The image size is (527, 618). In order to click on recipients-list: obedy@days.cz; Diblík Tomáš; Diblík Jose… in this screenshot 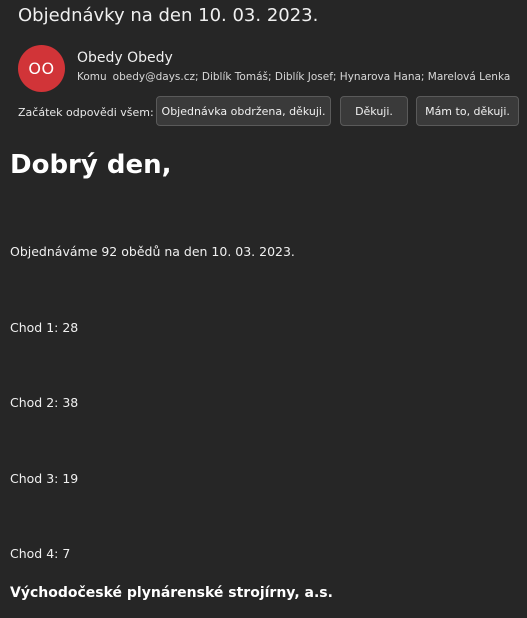, I will do `click(312, 77)`.